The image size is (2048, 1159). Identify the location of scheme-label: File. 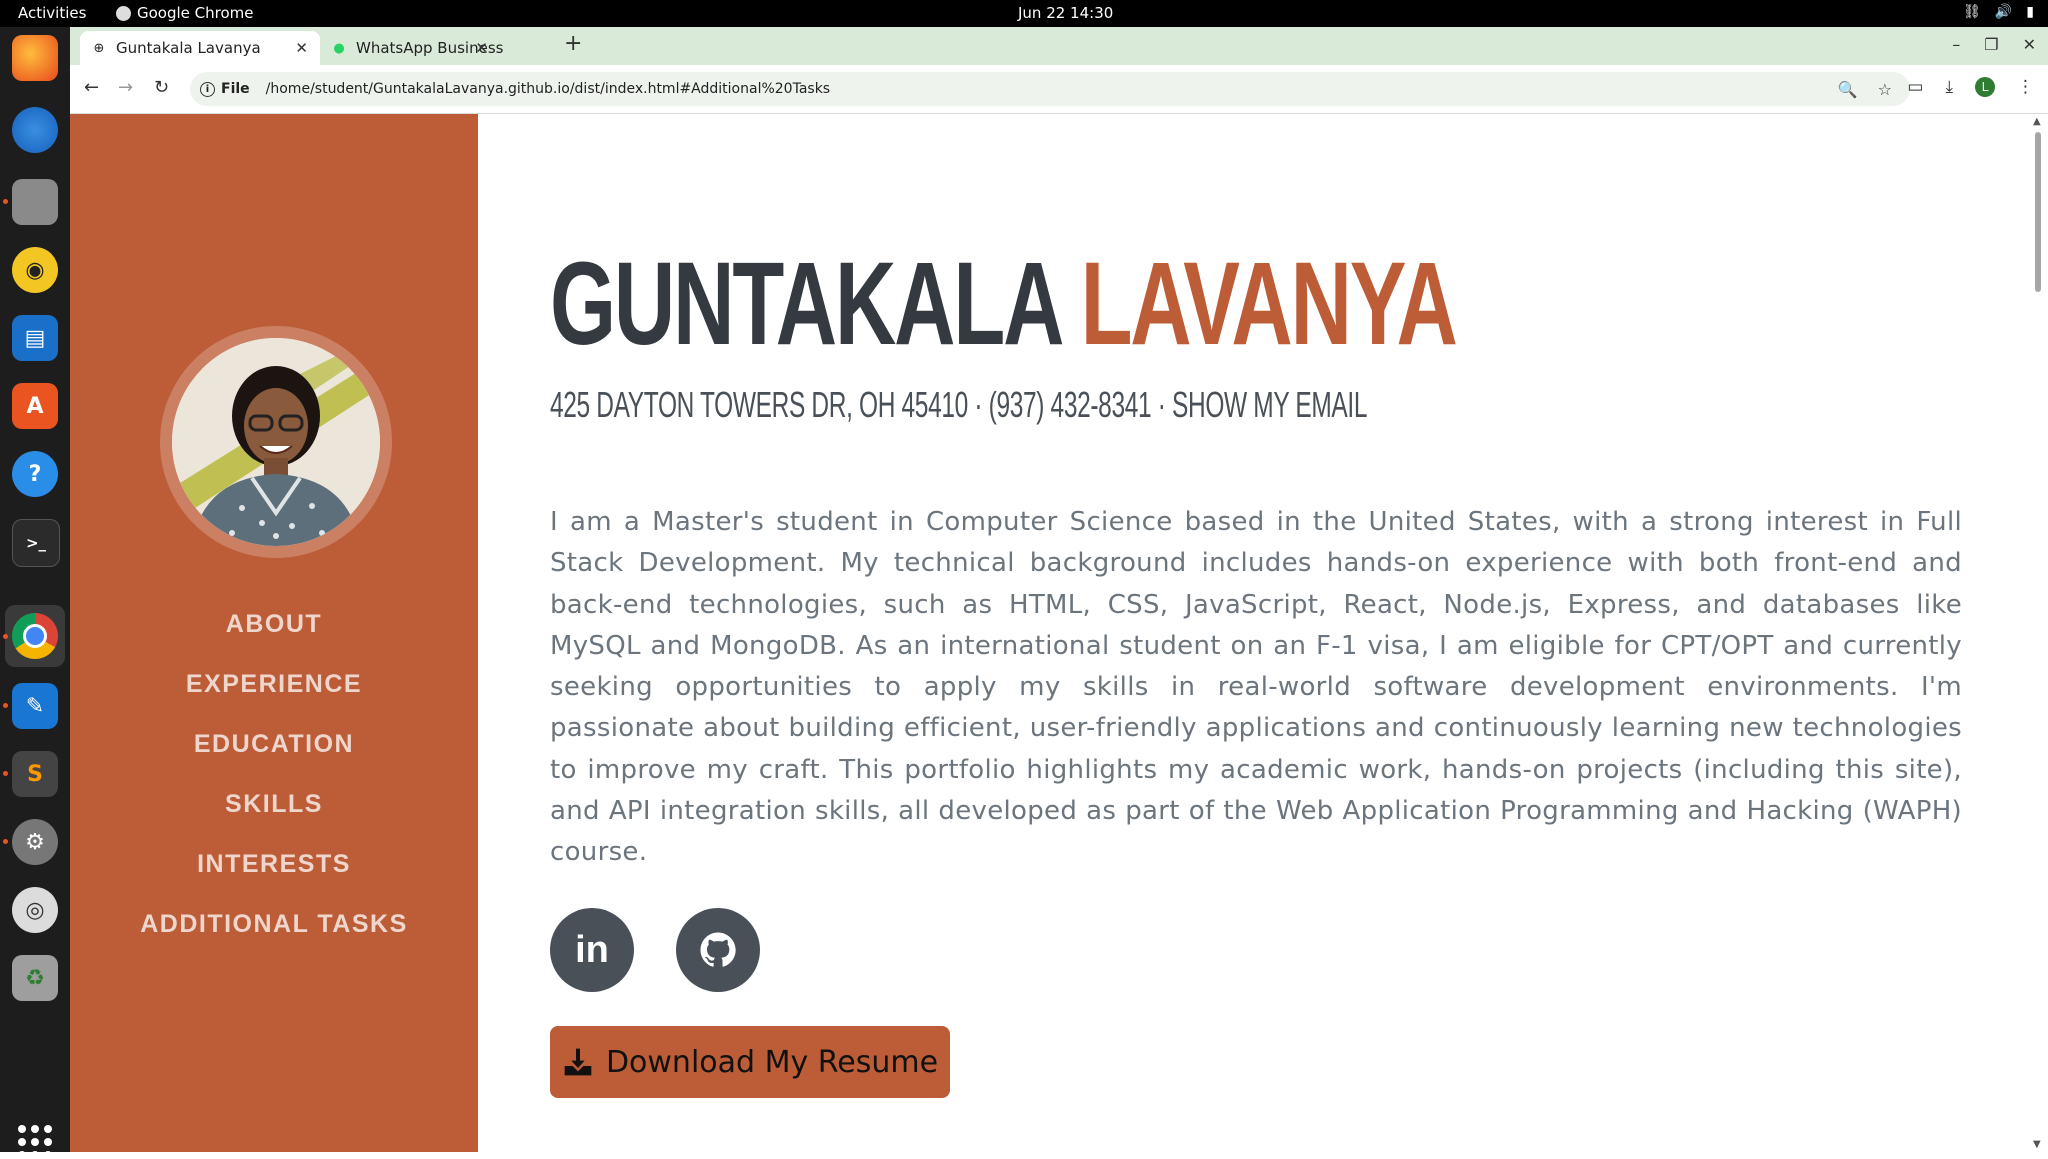
(235, 89).